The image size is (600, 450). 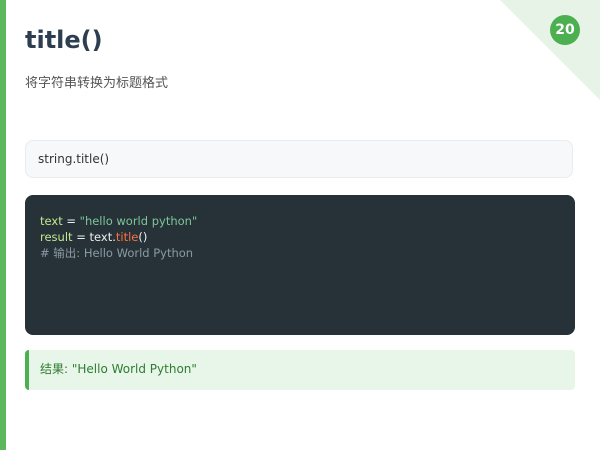 What do you see at coordinates (550, 50) in the screenshot?
I see `corner-decoration` at bounding box center [550, 50].